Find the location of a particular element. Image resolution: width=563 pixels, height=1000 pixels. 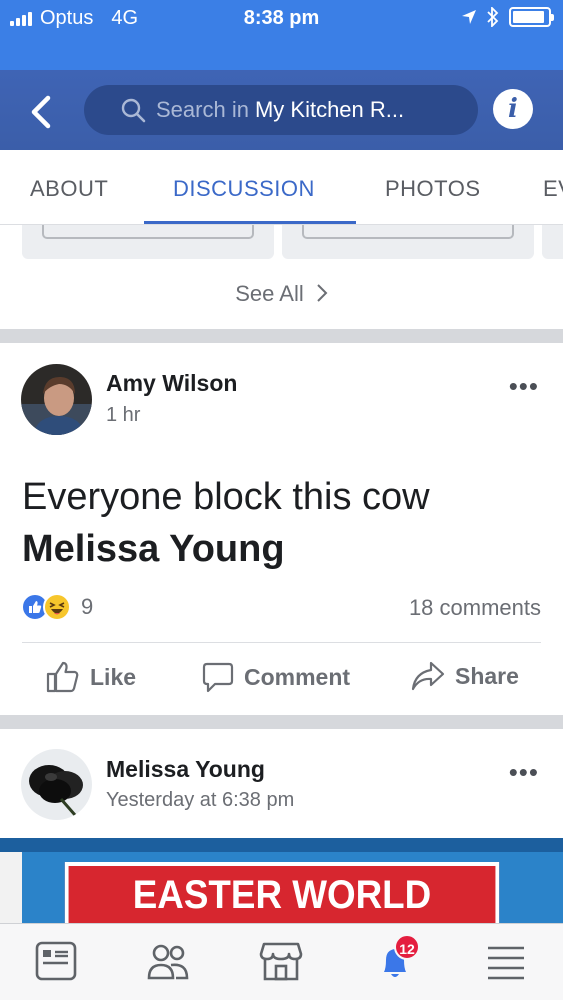

comment-label: Comment is located at coordinates (297, 676).